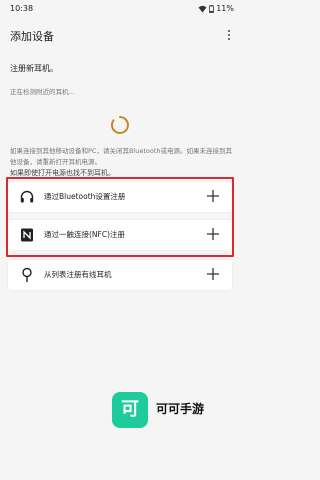 Image resolution: width=320 pixels, height=480 pixels. I want to click on status-time: 10:38, so click(22, 8).